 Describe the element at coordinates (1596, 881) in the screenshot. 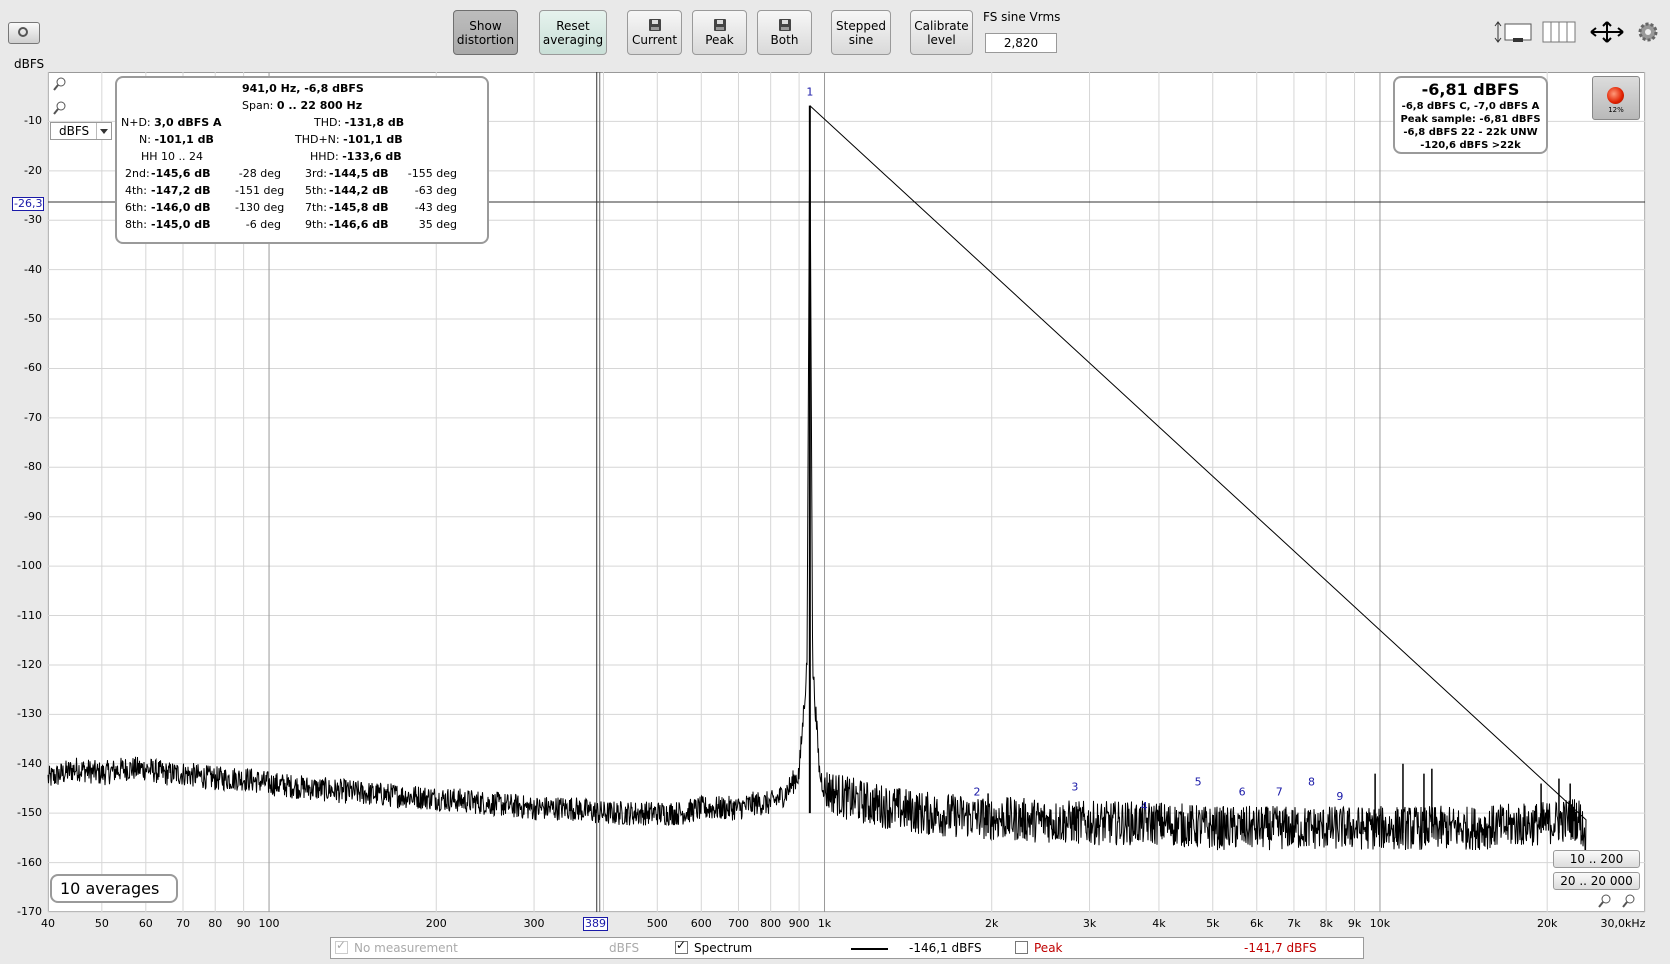

I see `range-20-20000-button: 20 .. 20 000` at that location.